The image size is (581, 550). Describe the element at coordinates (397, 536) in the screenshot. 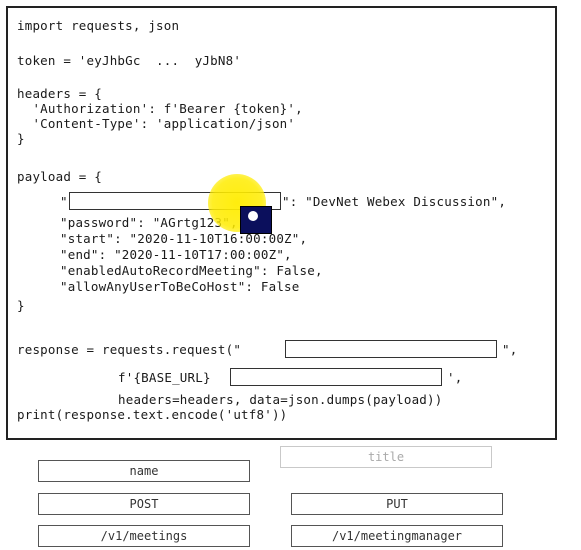

I see `option-v1-meetingmanager: /v1/meetingmanager` at that location.